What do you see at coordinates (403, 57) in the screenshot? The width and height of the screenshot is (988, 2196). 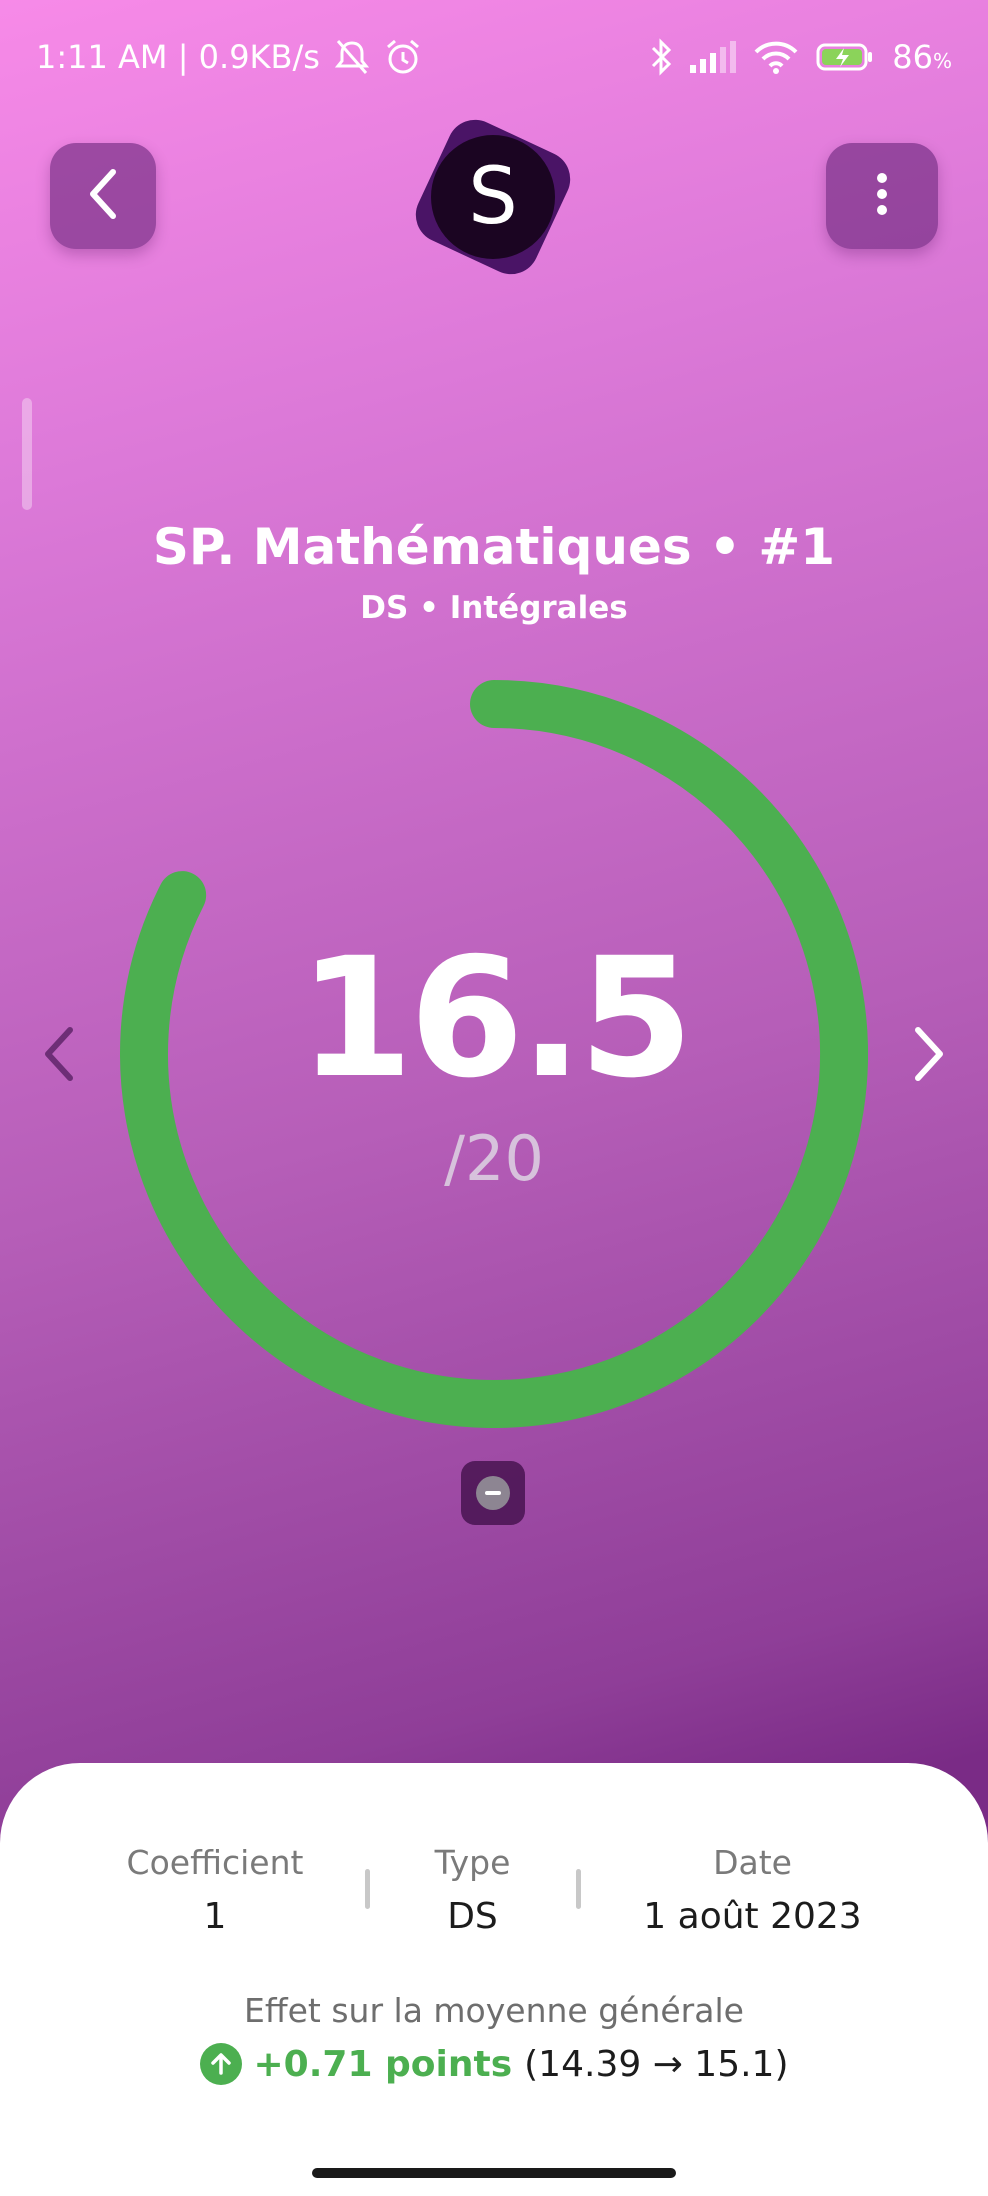 I see `alarm-icon` at bounding box center [403, 57].